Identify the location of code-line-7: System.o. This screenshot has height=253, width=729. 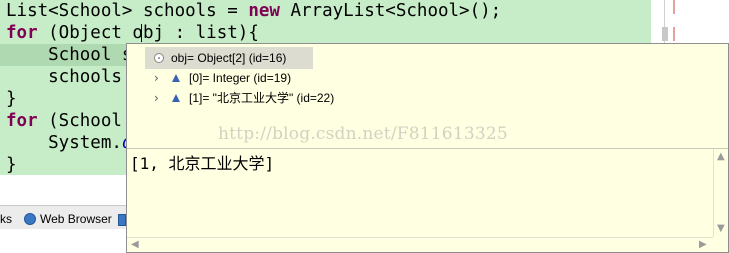
(69, 143).